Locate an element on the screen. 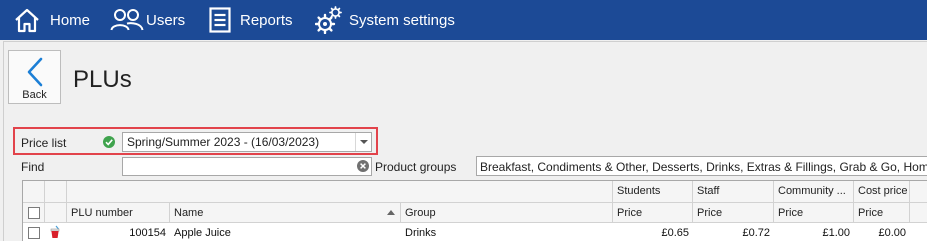  cell-name: Apple Juice is located at coordinates (202, 233).